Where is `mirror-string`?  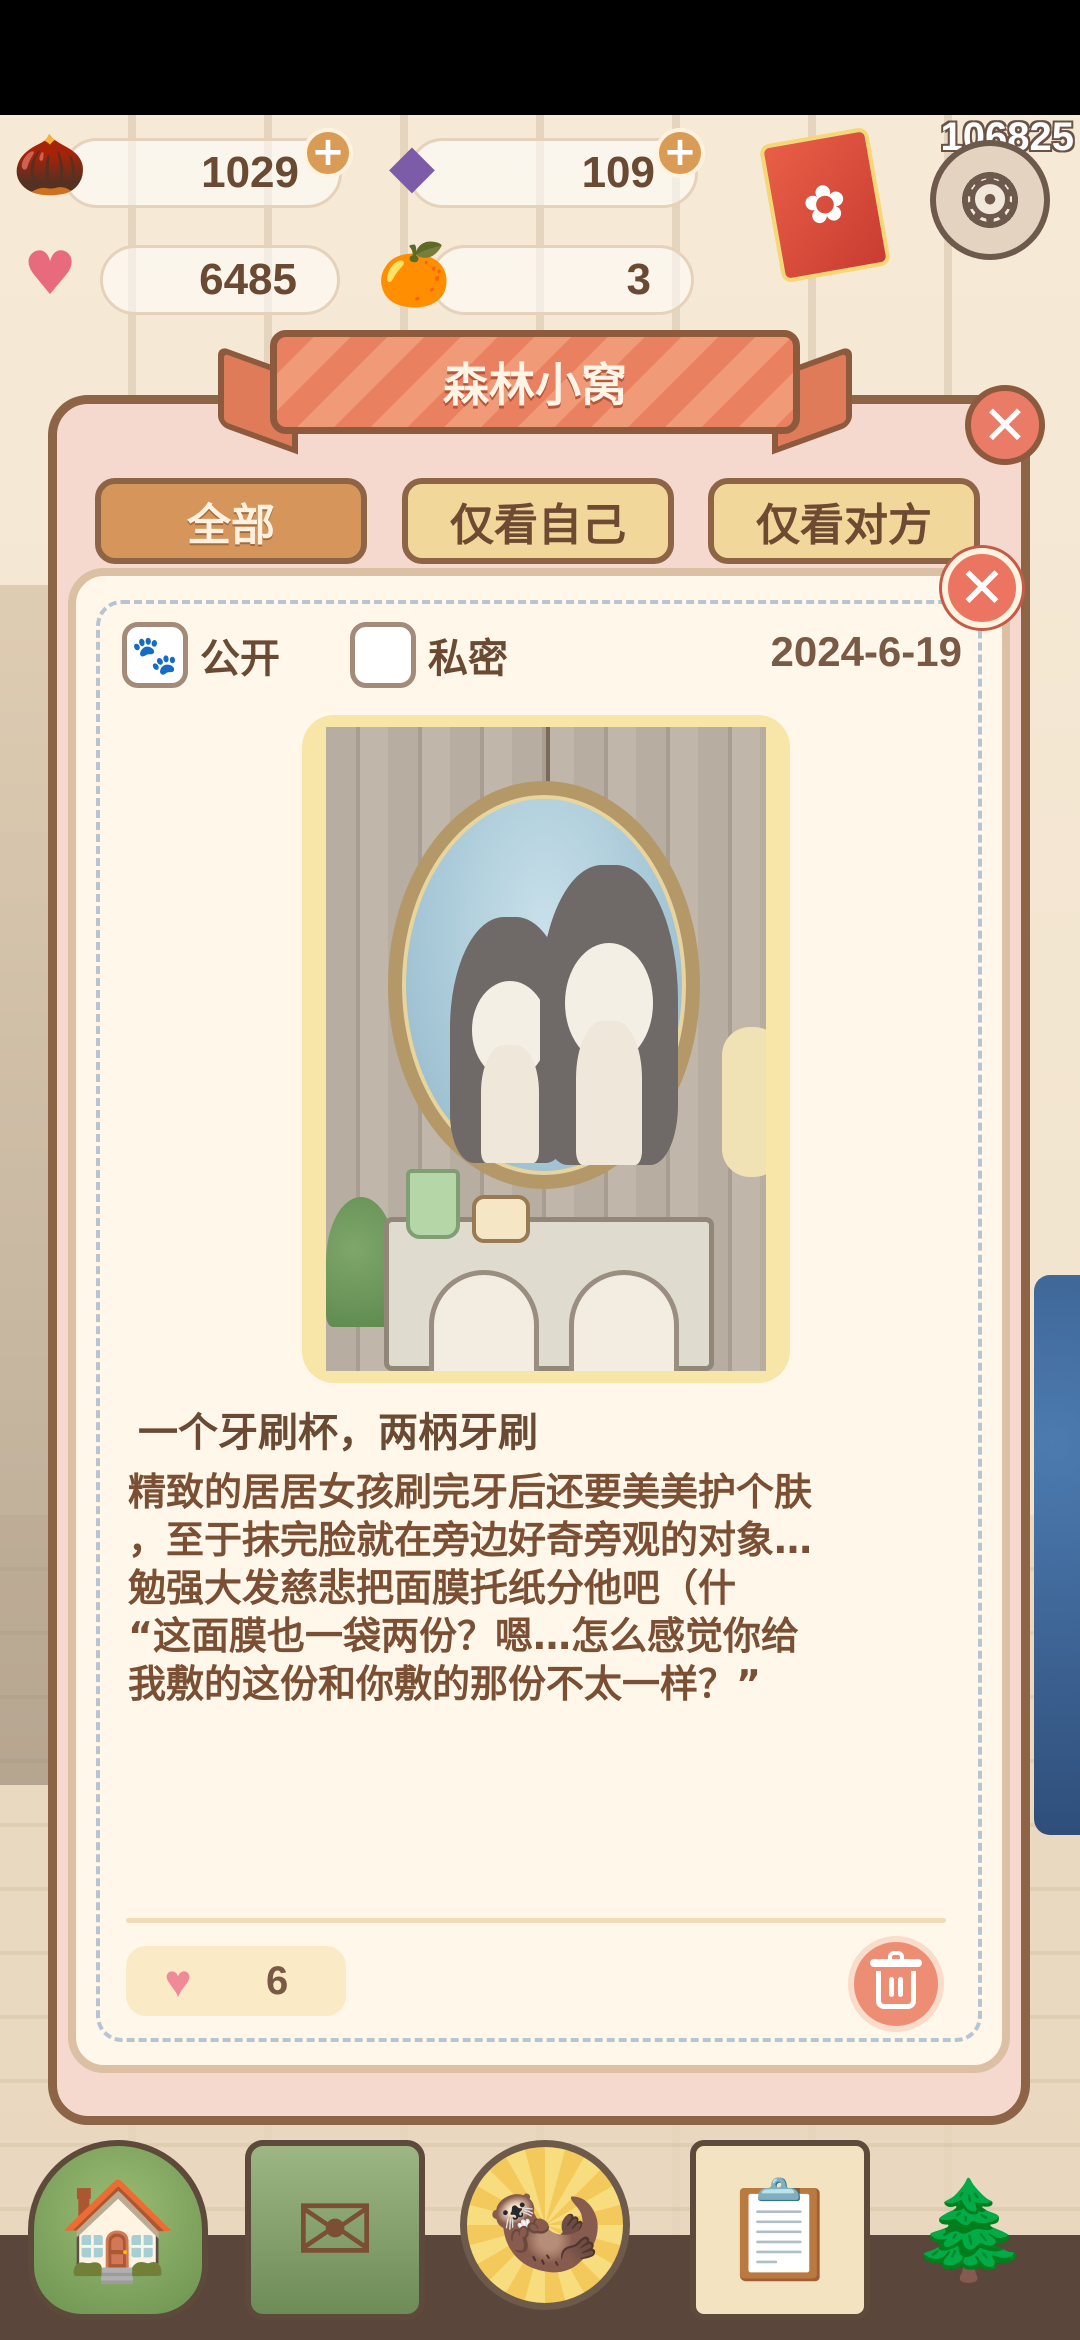
mirror-string is located at coordinates (548, 757).